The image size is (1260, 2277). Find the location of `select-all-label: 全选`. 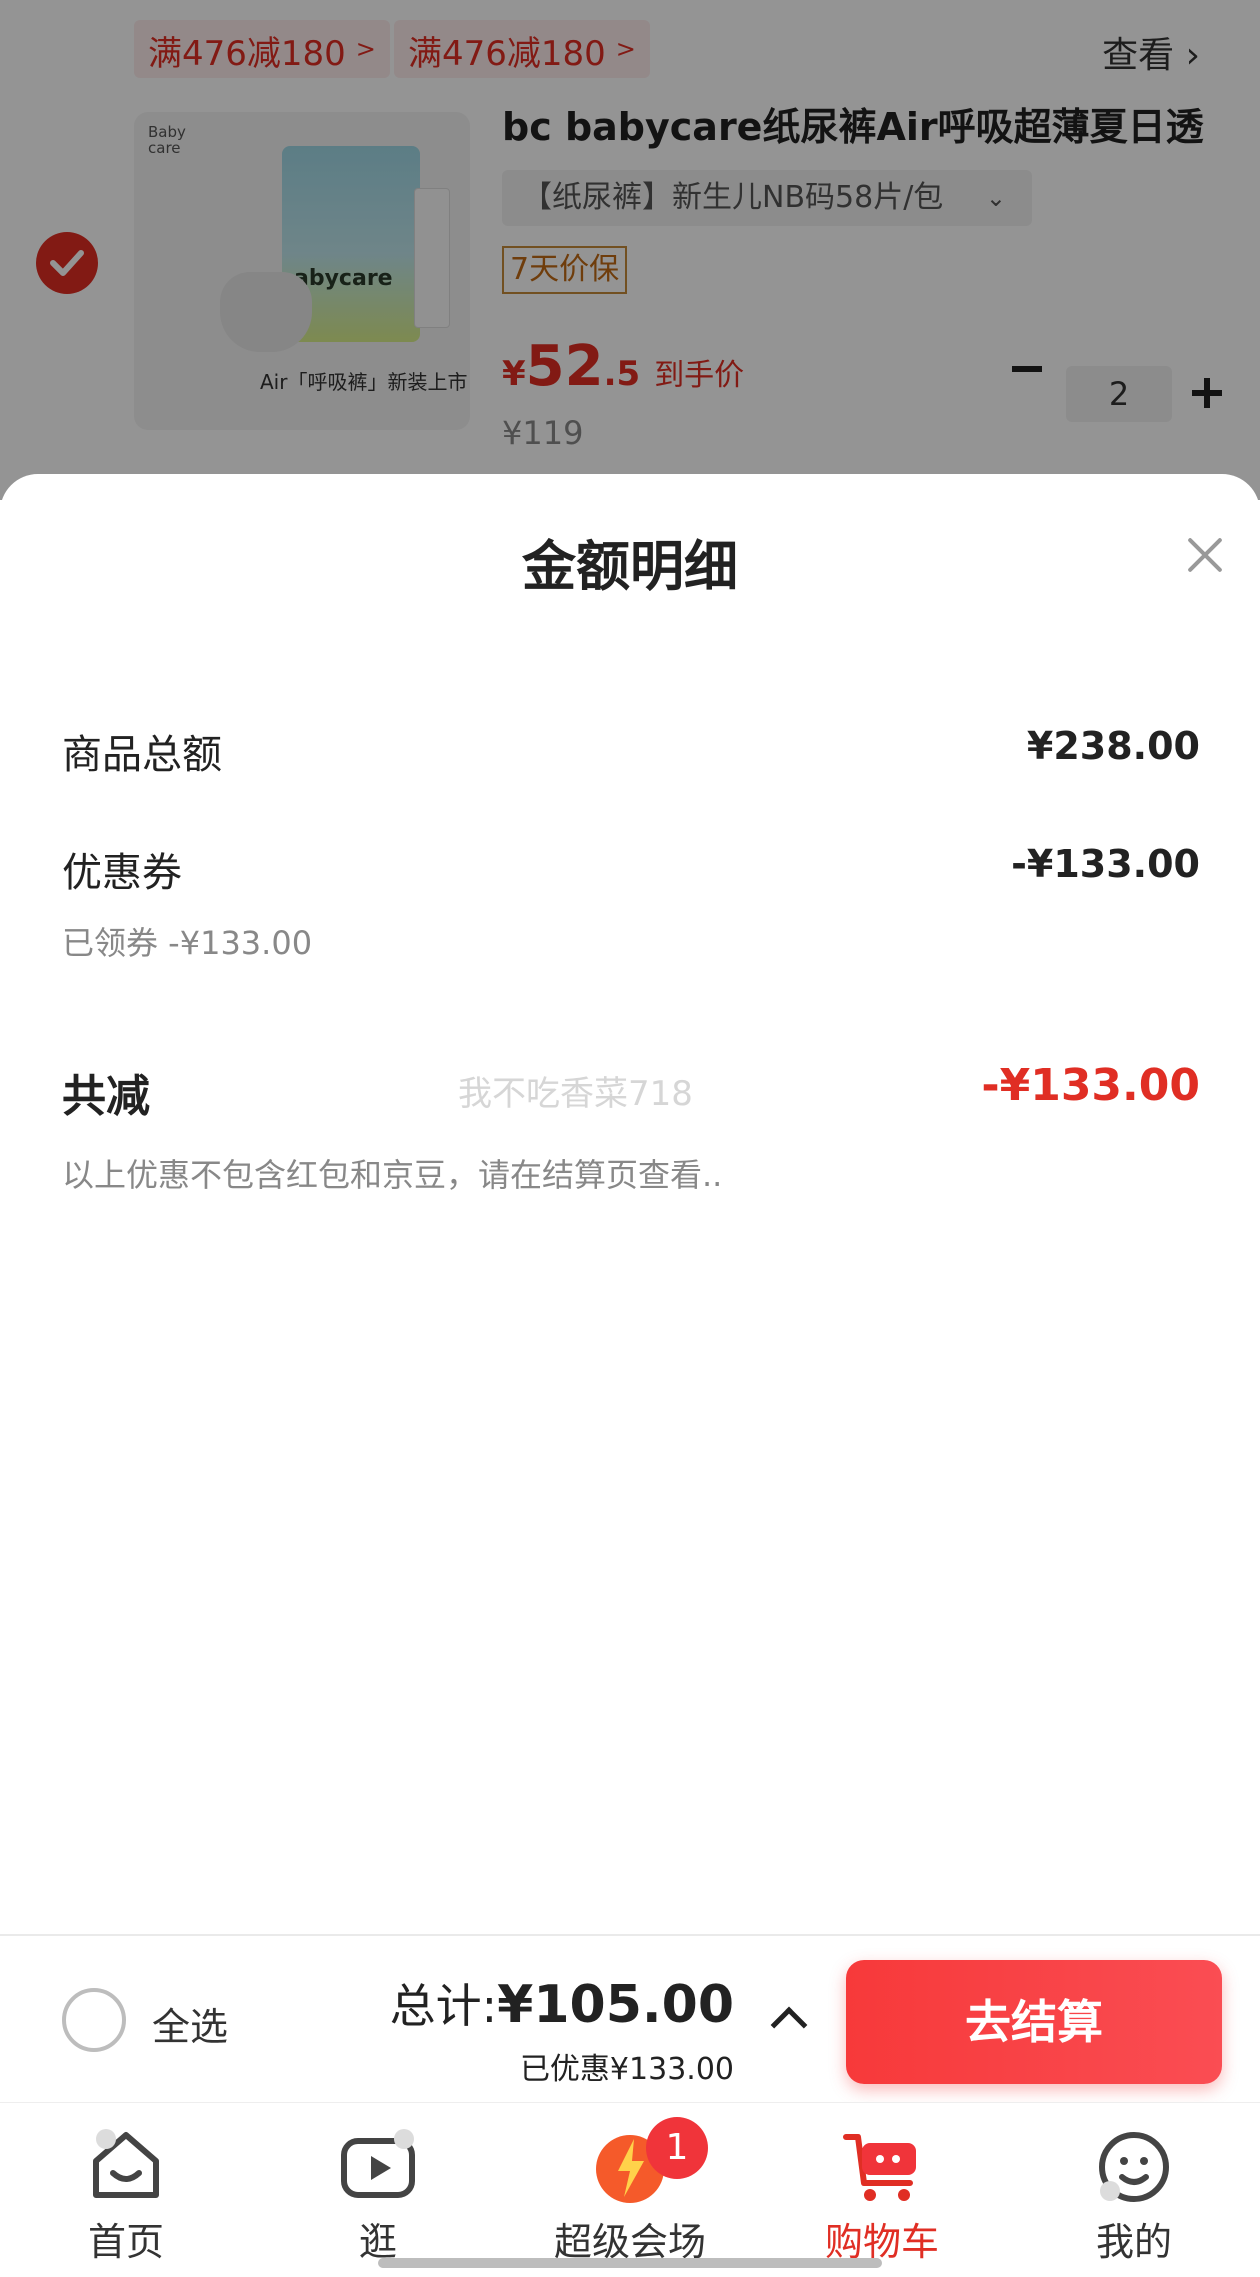

select-all-label: 全选 is located at coordinates (190, 2023).